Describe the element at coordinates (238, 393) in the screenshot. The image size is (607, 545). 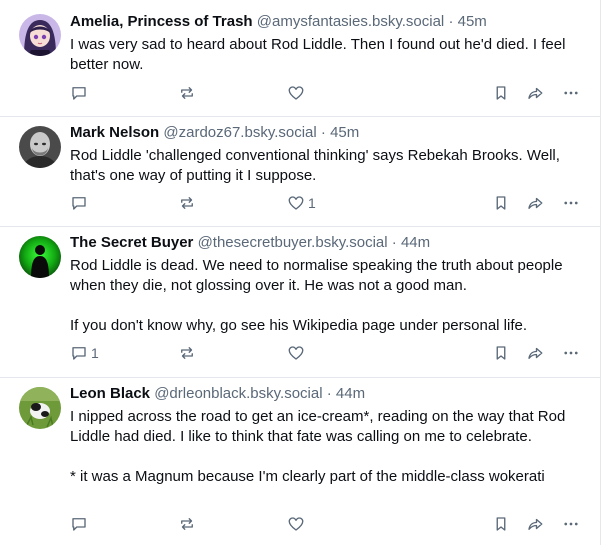
I see `author-handle: @drleonblack.bsky.social` at that location.